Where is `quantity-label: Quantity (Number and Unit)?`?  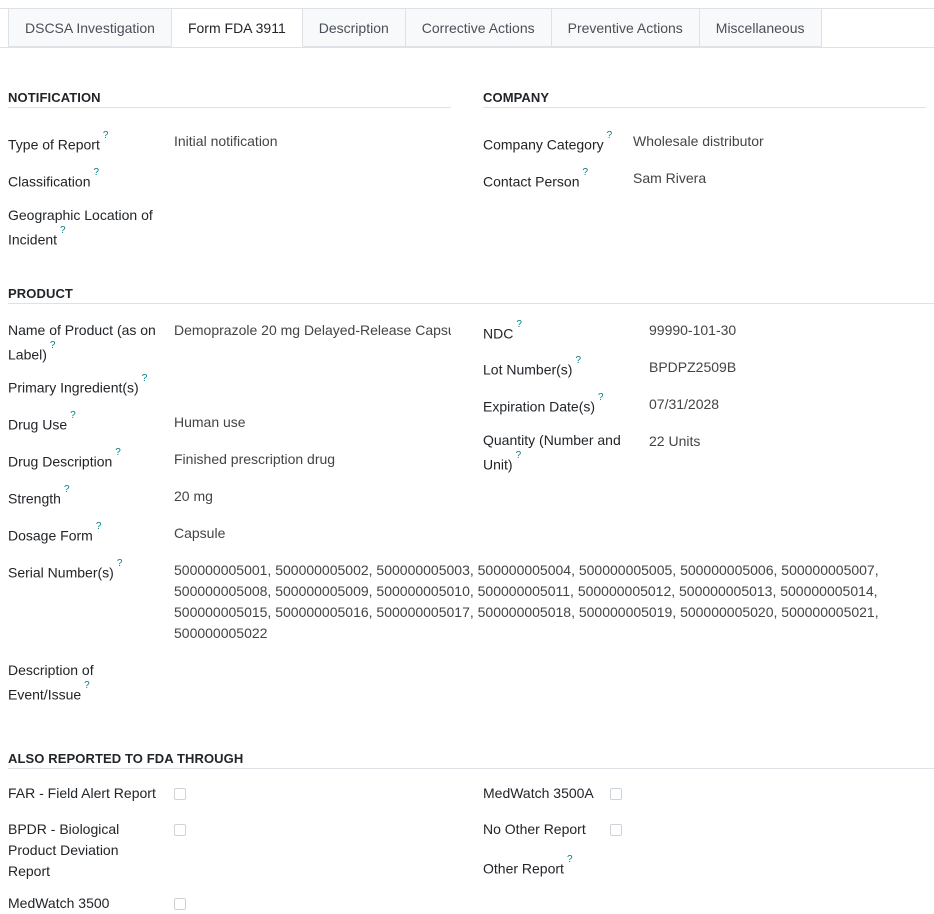
quantity-label: Quantity (Number and Unit)? is located at coordinates (552, 452).